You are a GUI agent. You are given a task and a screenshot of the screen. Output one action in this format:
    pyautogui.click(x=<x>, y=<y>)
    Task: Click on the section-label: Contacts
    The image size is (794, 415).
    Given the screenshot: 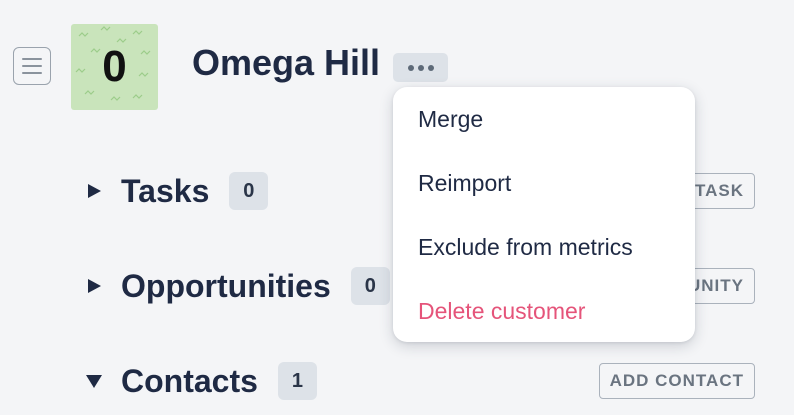 What is the action you would take?
    pyautogui.click(x=189, y=380)
    